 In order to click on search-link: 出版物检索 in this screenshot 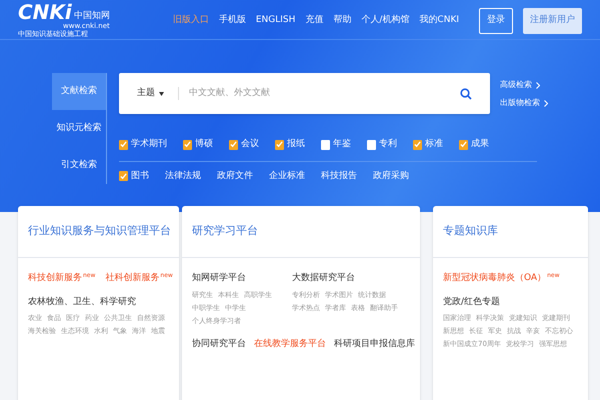, I will do `click(520, 103)`.